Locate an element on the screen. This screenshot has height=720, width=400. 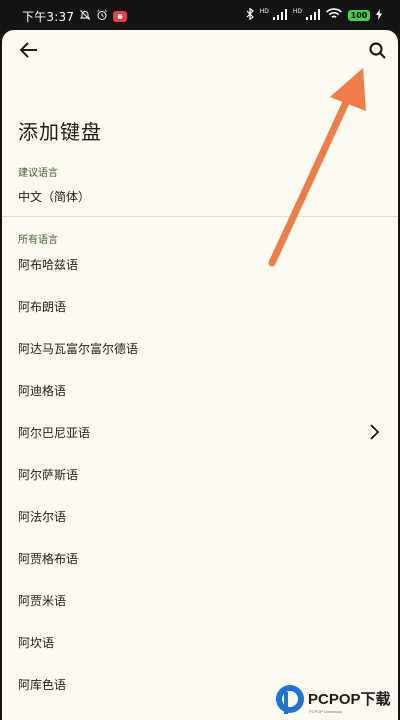
wifi-icon is located at coordinates (334, 15).